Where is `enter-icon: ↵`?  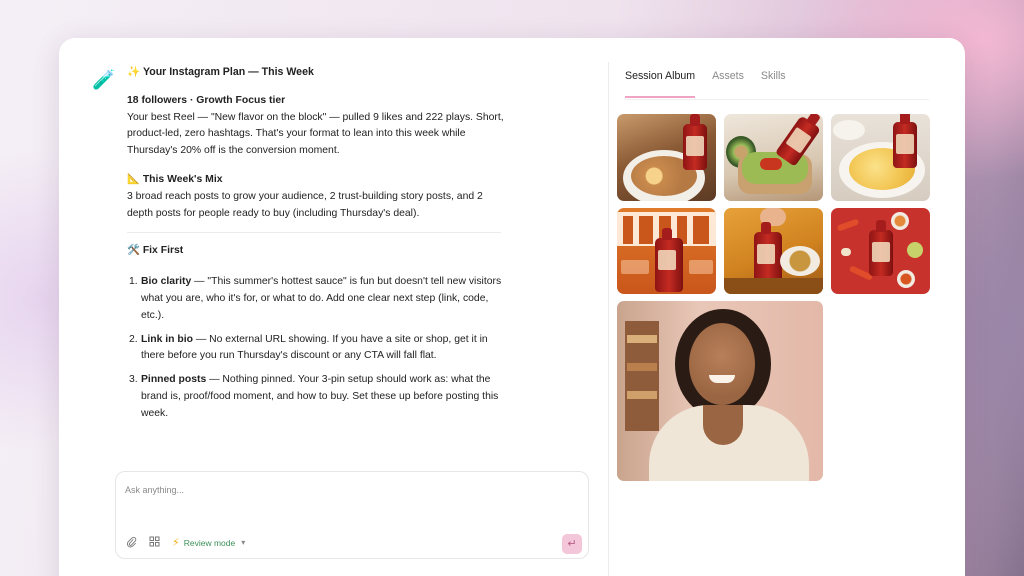
enter-icon: ↵ is located at coordinates (572, 544).